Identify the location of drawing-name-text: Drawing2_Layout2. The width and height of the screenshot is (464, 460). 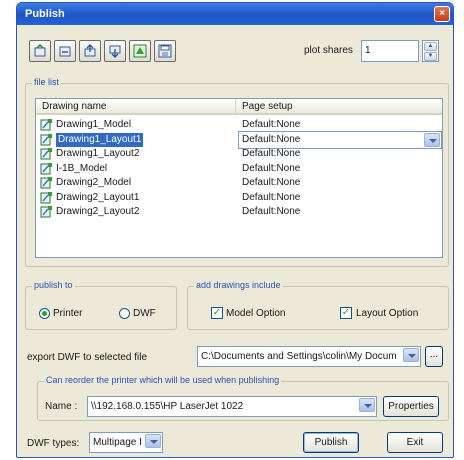
(98, 211).